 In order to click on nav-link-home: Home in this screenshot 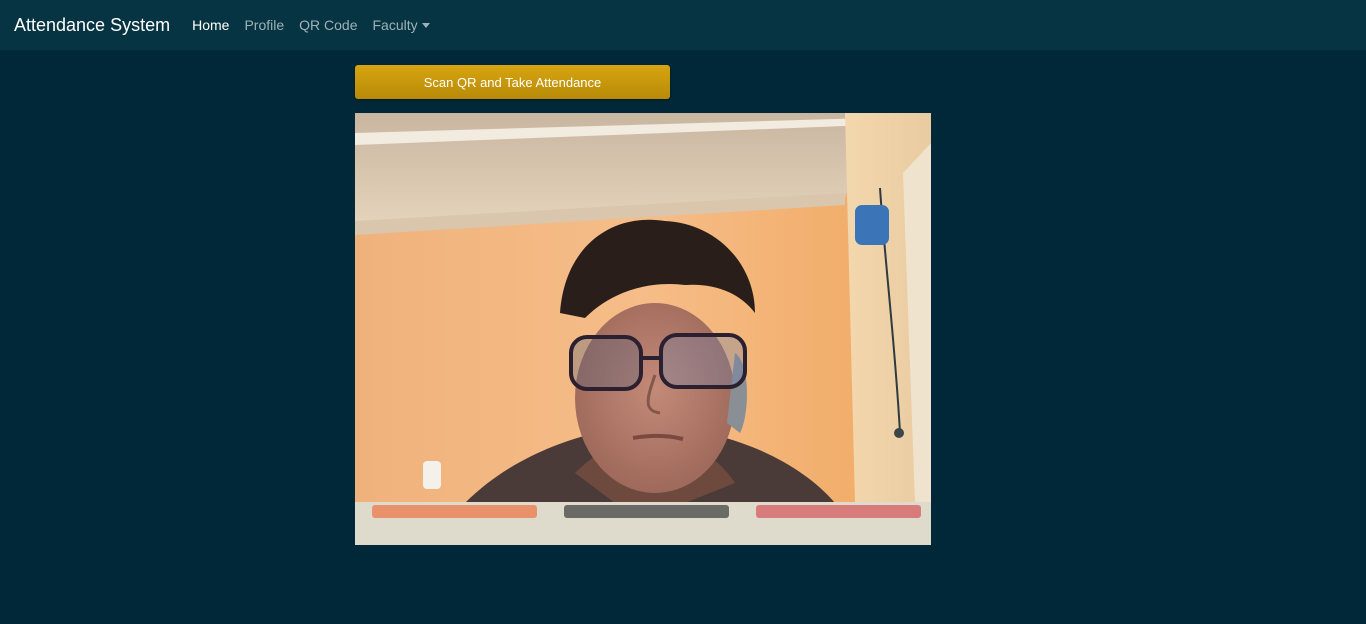, I will do `click(210, 25)`.